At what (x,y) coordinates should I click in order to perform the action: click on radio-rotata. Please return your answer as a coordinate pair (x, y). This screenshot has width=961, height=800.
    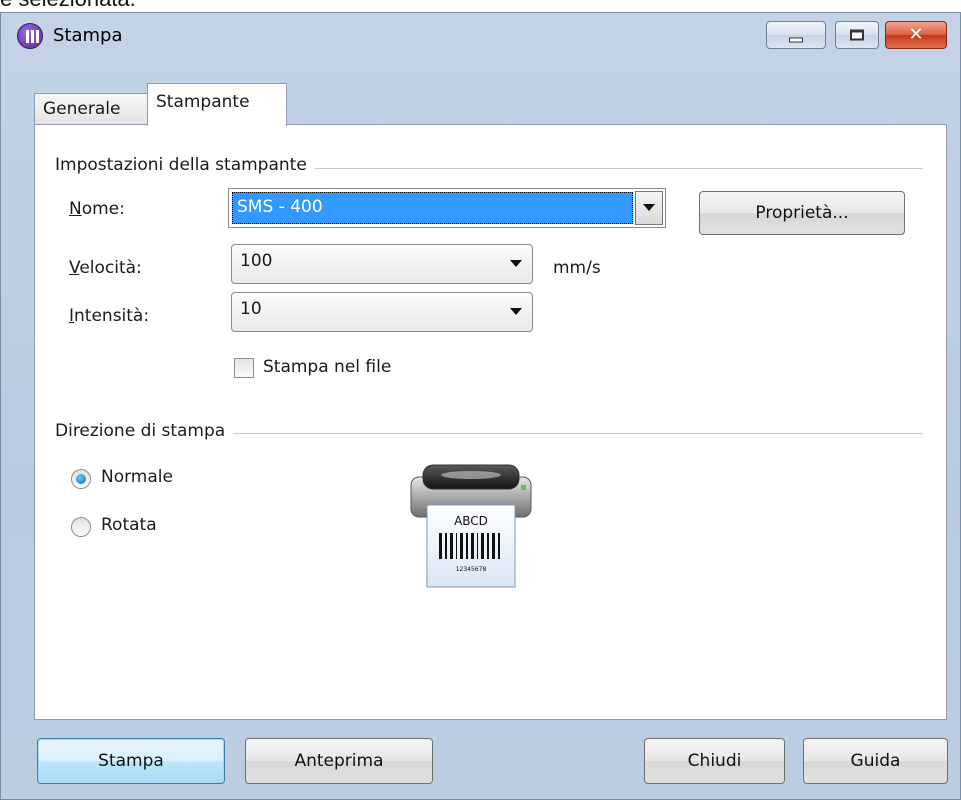
    Looking at the image, I should click on (81, 527).